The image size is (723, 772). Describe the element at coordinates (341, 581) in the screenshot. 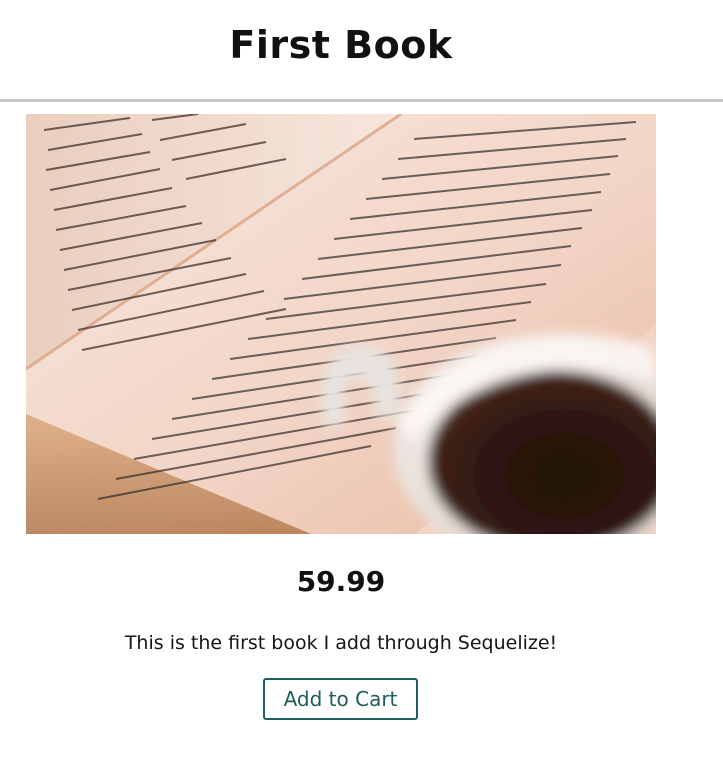

I see `product-price: 59.99` at that location.